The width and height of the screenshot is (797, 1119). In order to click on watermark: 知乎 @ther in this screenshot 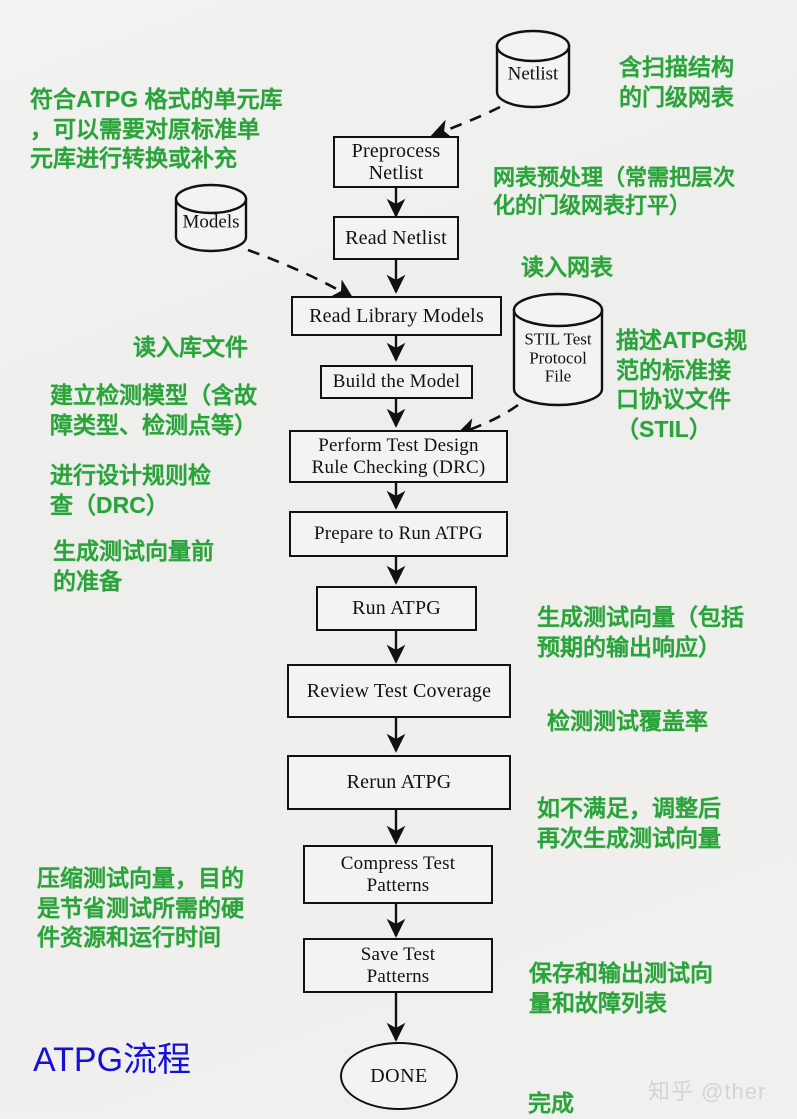, I will do `click(707, 1090)`.